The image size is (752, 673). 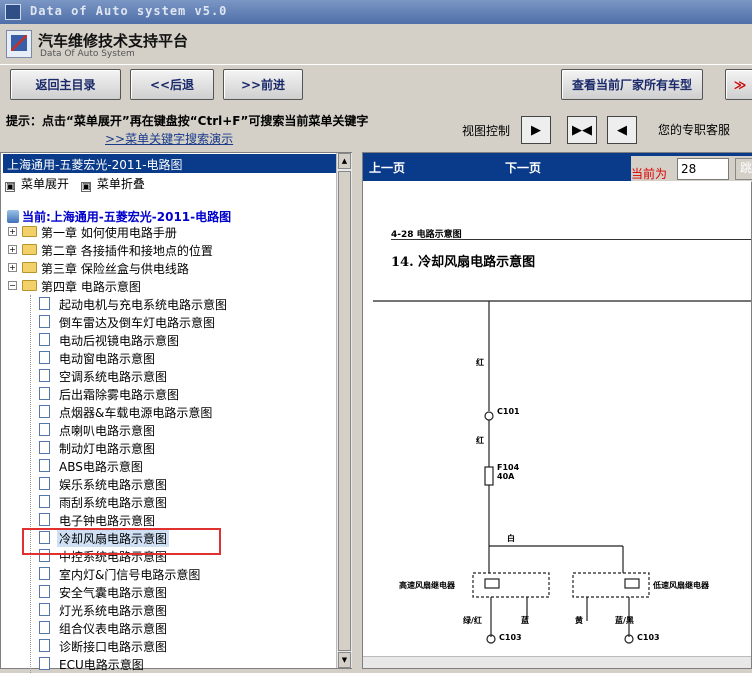 What do you see at coordinates (168, 628) in the screenshot?
I see `tree-item: 组合仪表电路示意图` at bounding box center [168, 628].